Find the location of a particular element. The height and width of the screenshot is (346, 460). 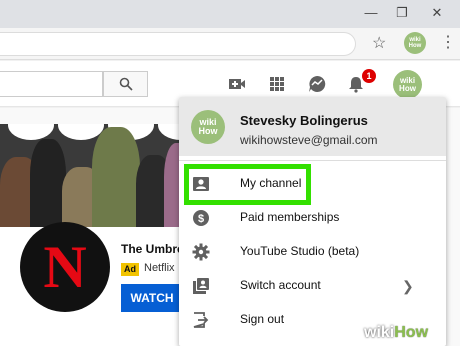

menu-divider is located at coordinates (312, 160).